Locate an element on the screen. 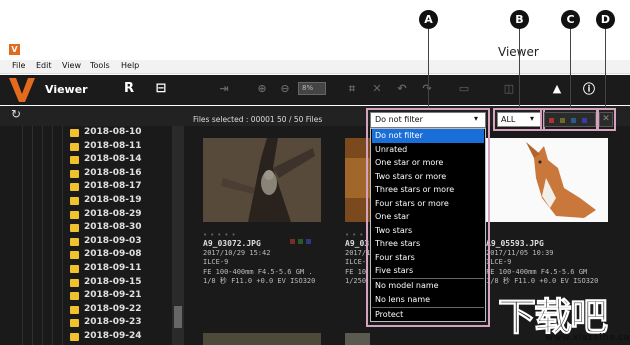  compare-icon: ◫ is located at coordinates (509, 89).